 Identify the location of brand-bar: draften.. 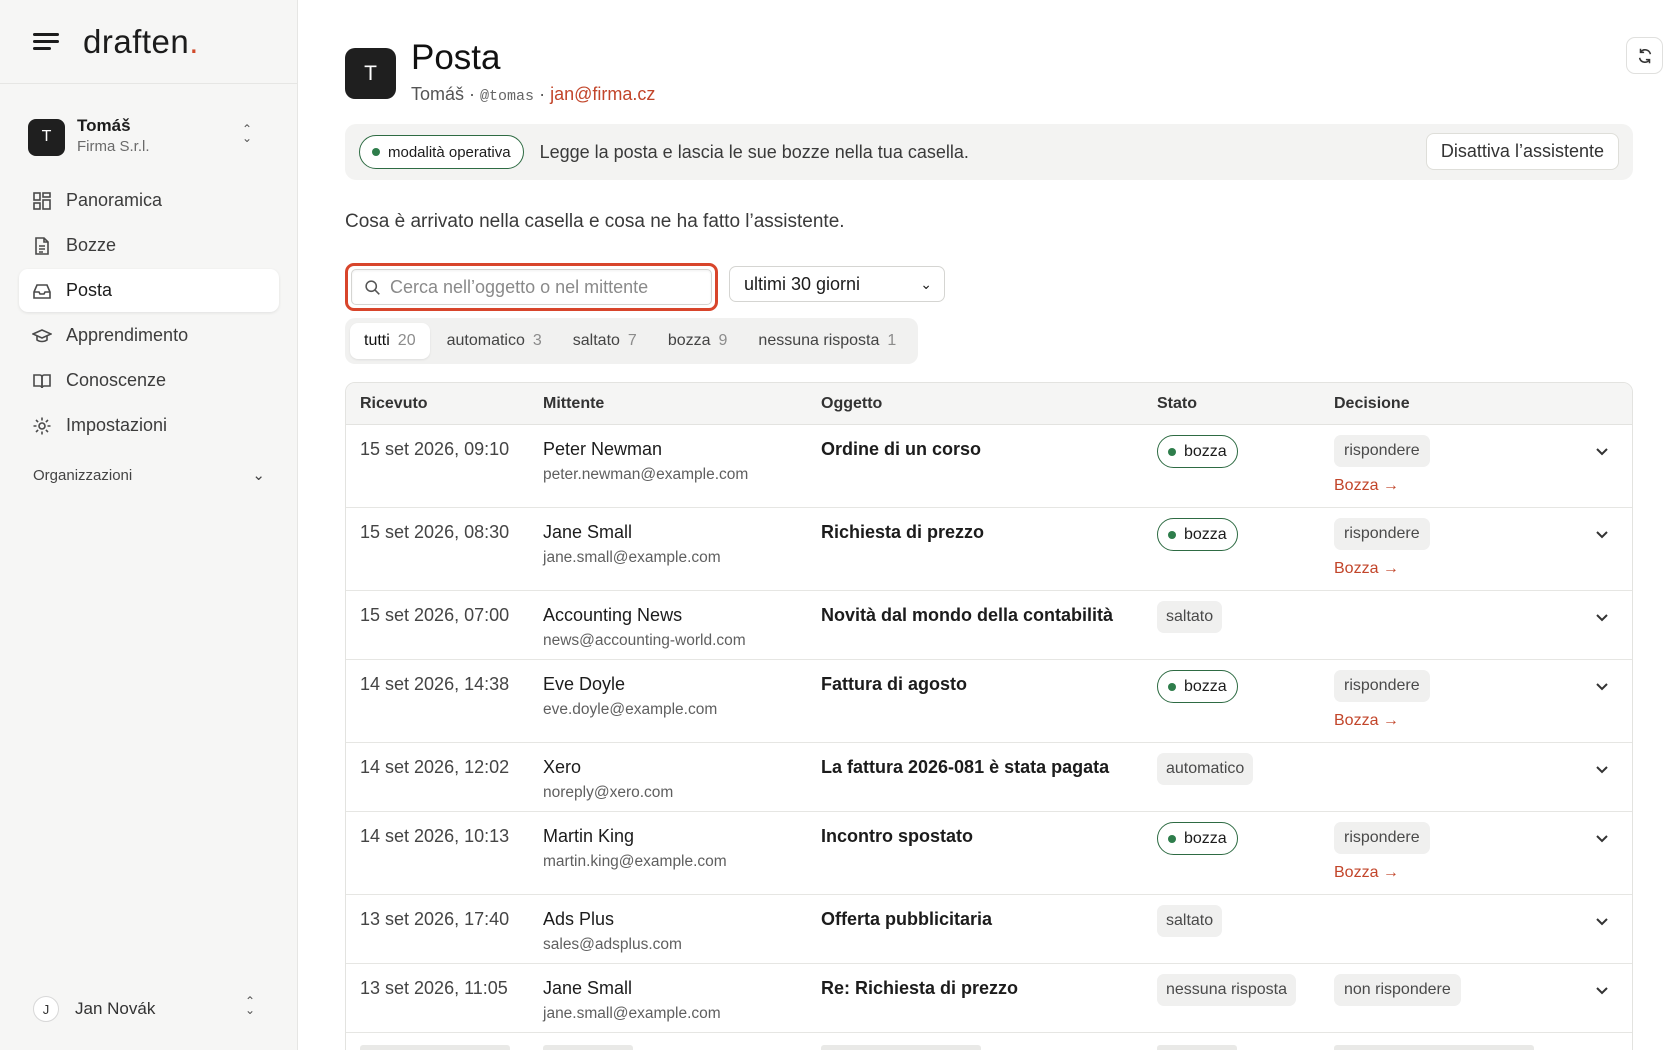
(148, 42).